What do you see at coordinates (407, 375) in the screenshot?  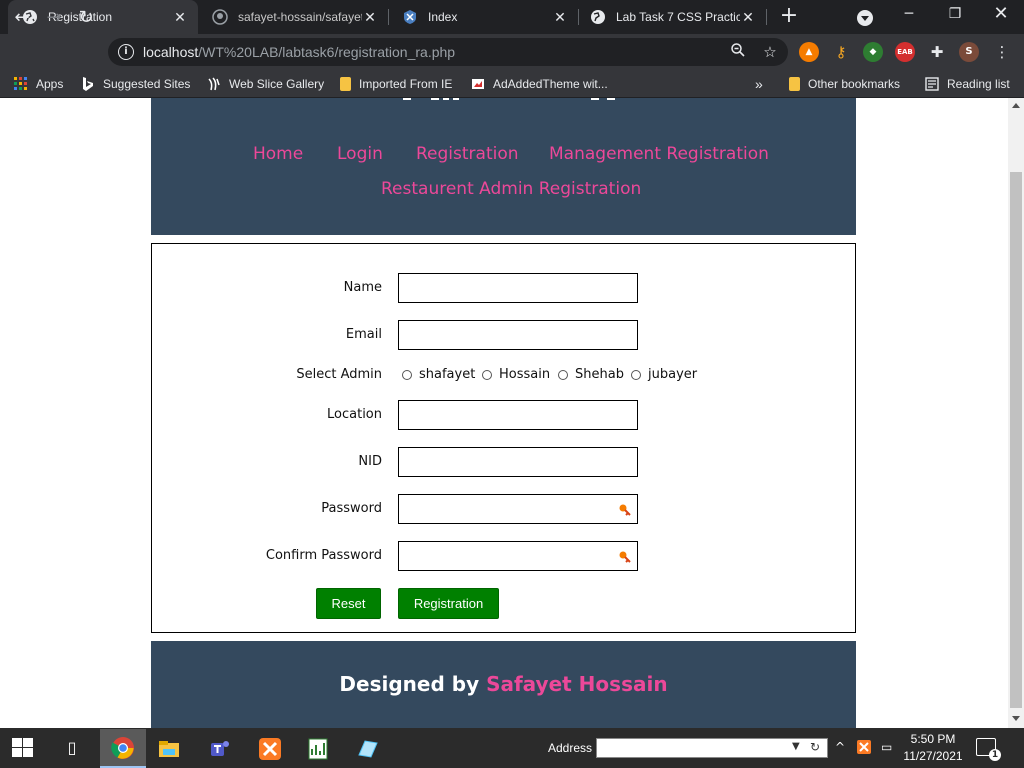 I see `admin-radio-shafayet` at bounding box center [407, 375].